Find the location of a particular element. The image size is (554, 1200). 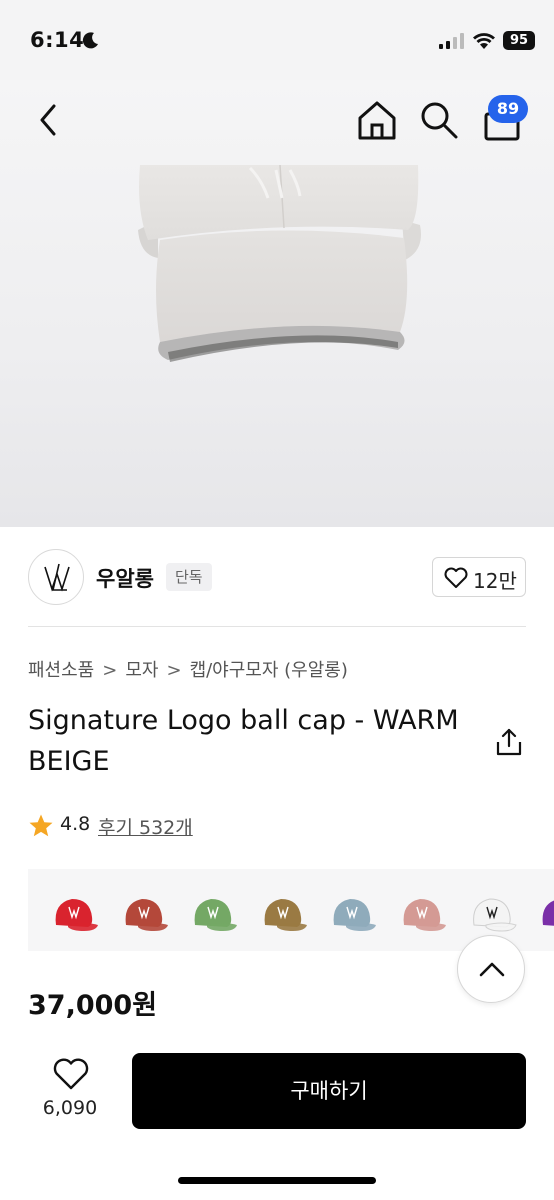

exclusive-tag: 단독 is located at coordinates (189, 577).